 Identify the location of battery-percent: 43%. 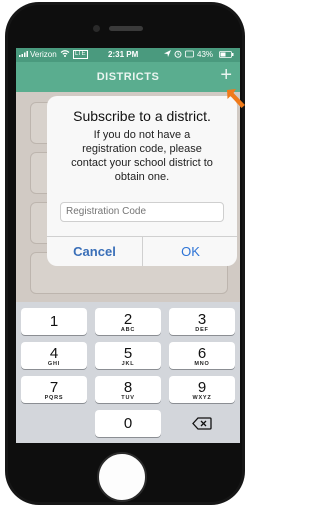
(205, 54).